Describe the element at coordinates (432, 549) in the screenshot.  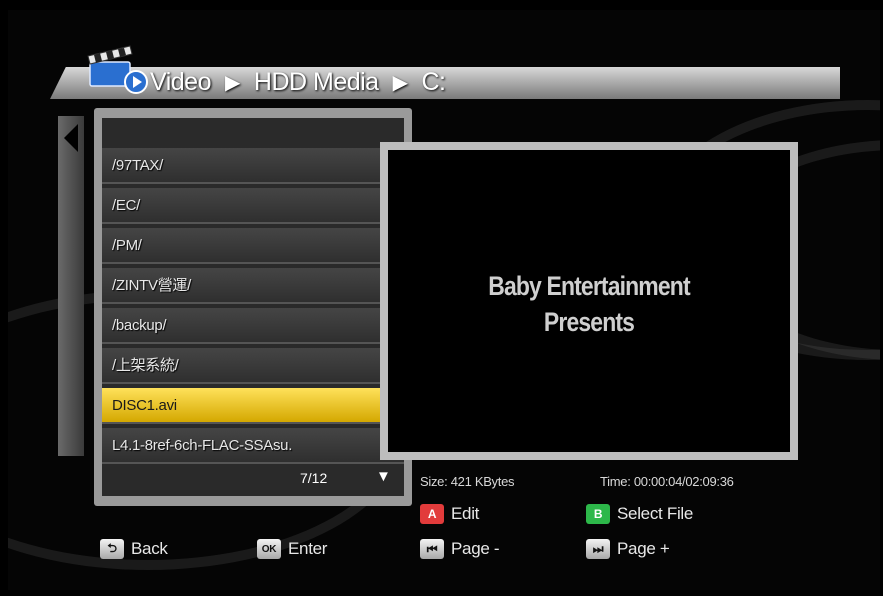
I see `skip-back-icon: ⏮` at that location.